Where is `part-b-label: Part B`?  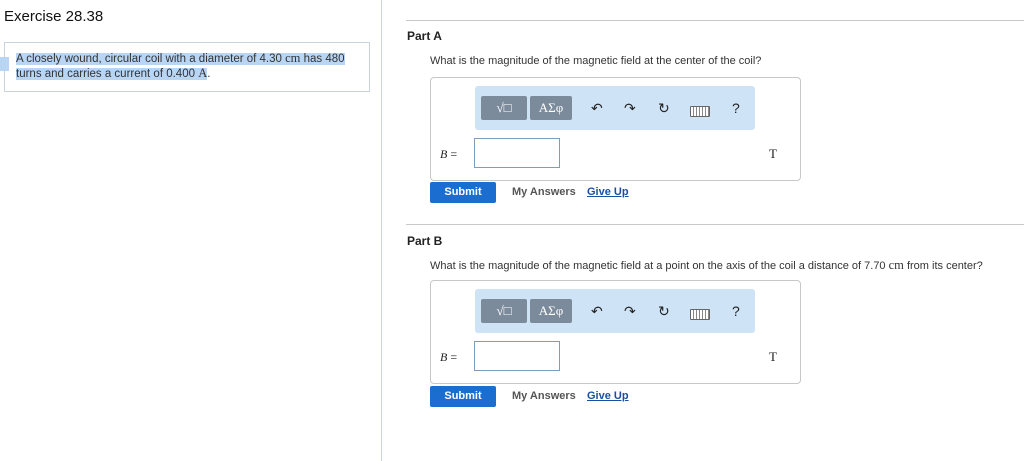 part-b-label: Part B is located at coordinates (425, 241).